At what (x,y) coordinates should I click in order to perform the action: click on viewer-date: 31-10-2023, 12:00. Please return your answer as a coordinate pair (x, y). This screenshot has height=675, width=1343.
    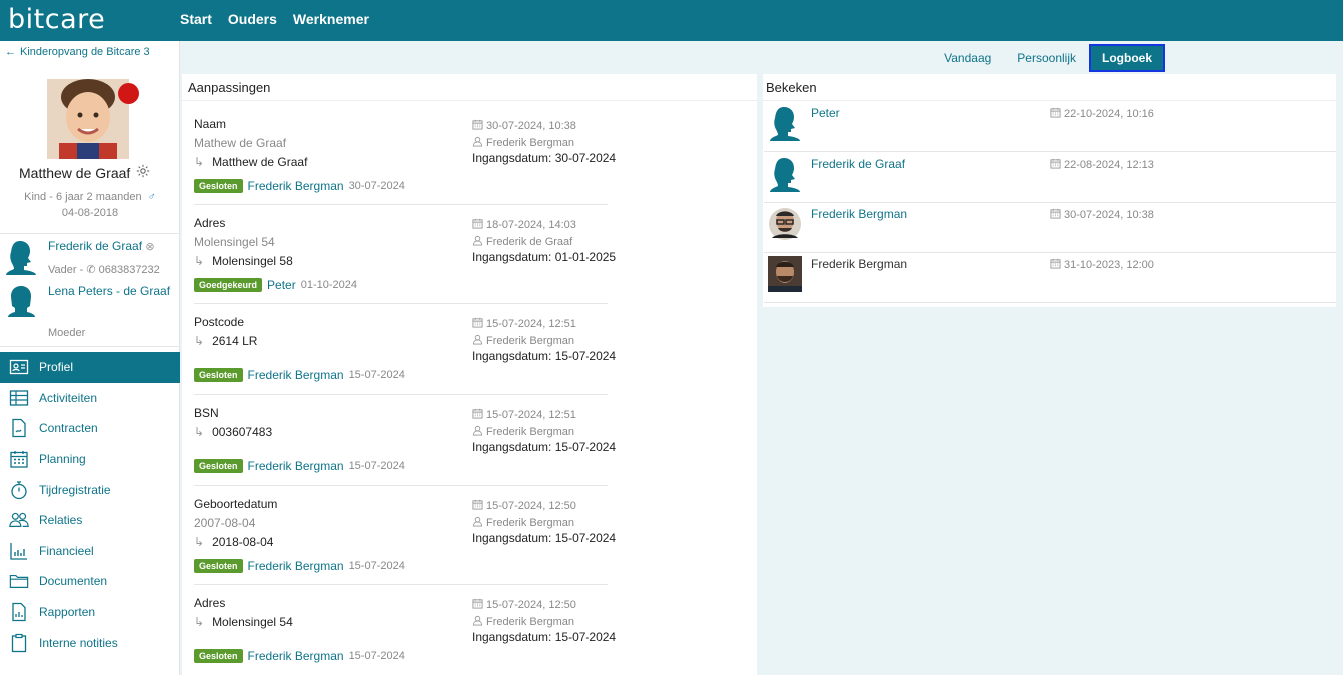
    Looking at the image, I should click on (1109, 265).